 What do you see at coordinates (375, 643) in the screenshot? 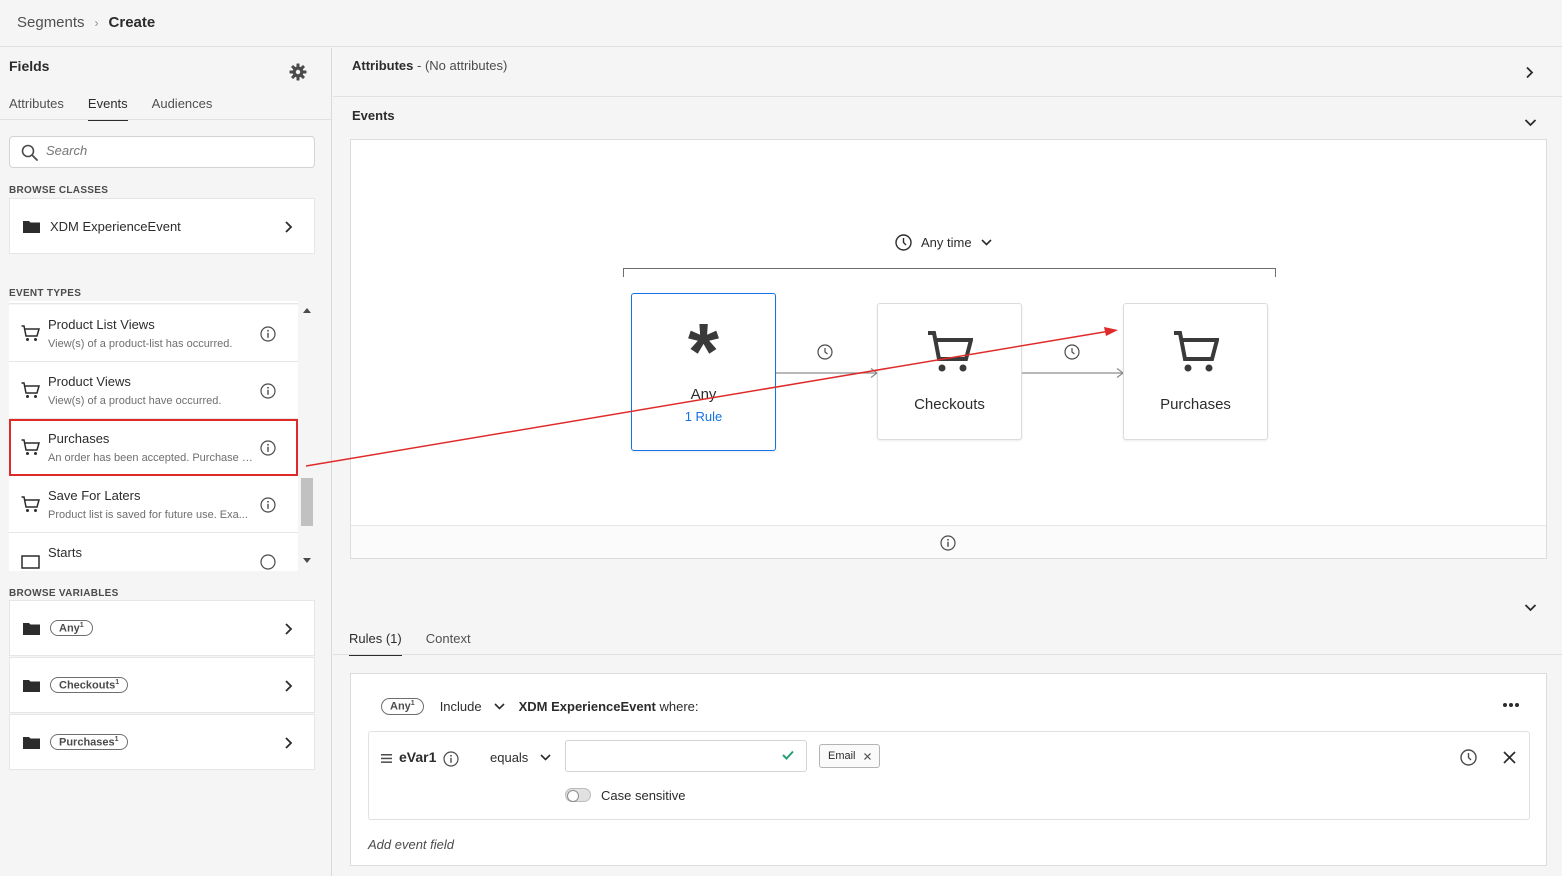
I see `tab-rules: Rules (1)` at bounding box center [375, 643].